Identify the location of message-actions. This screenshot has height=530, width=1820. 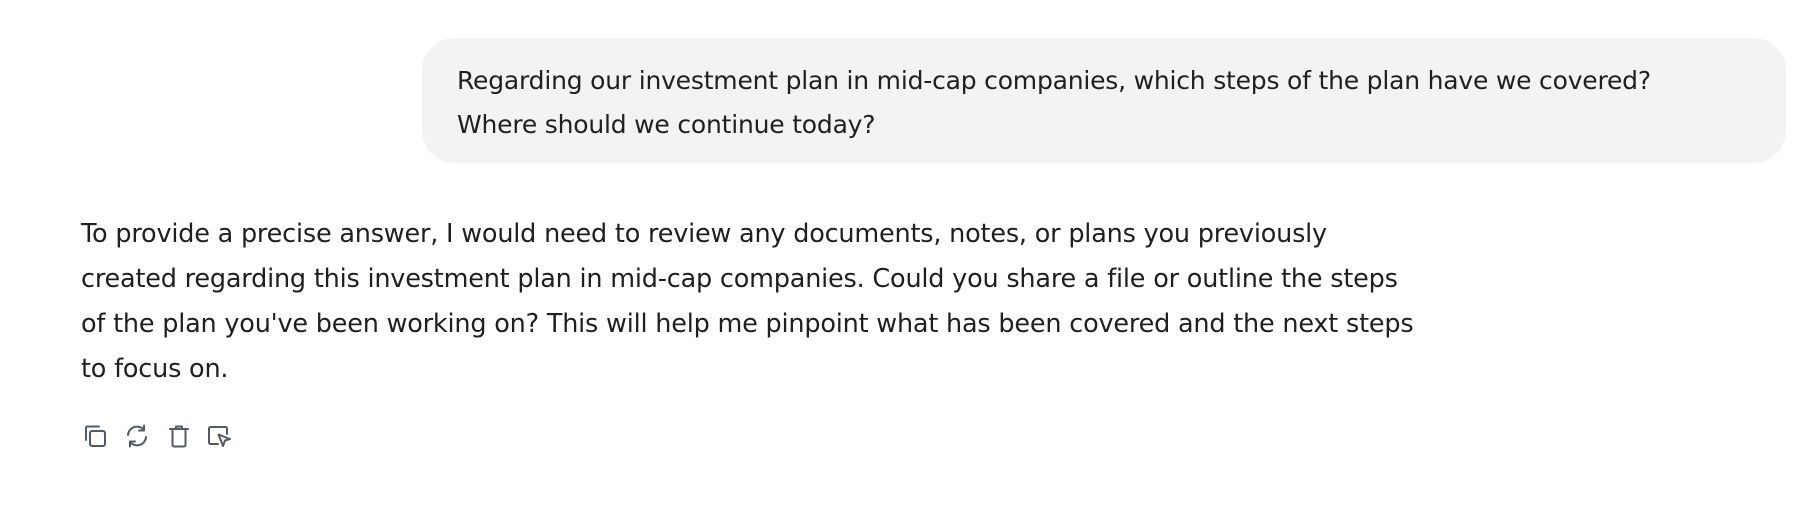
(163, 436).